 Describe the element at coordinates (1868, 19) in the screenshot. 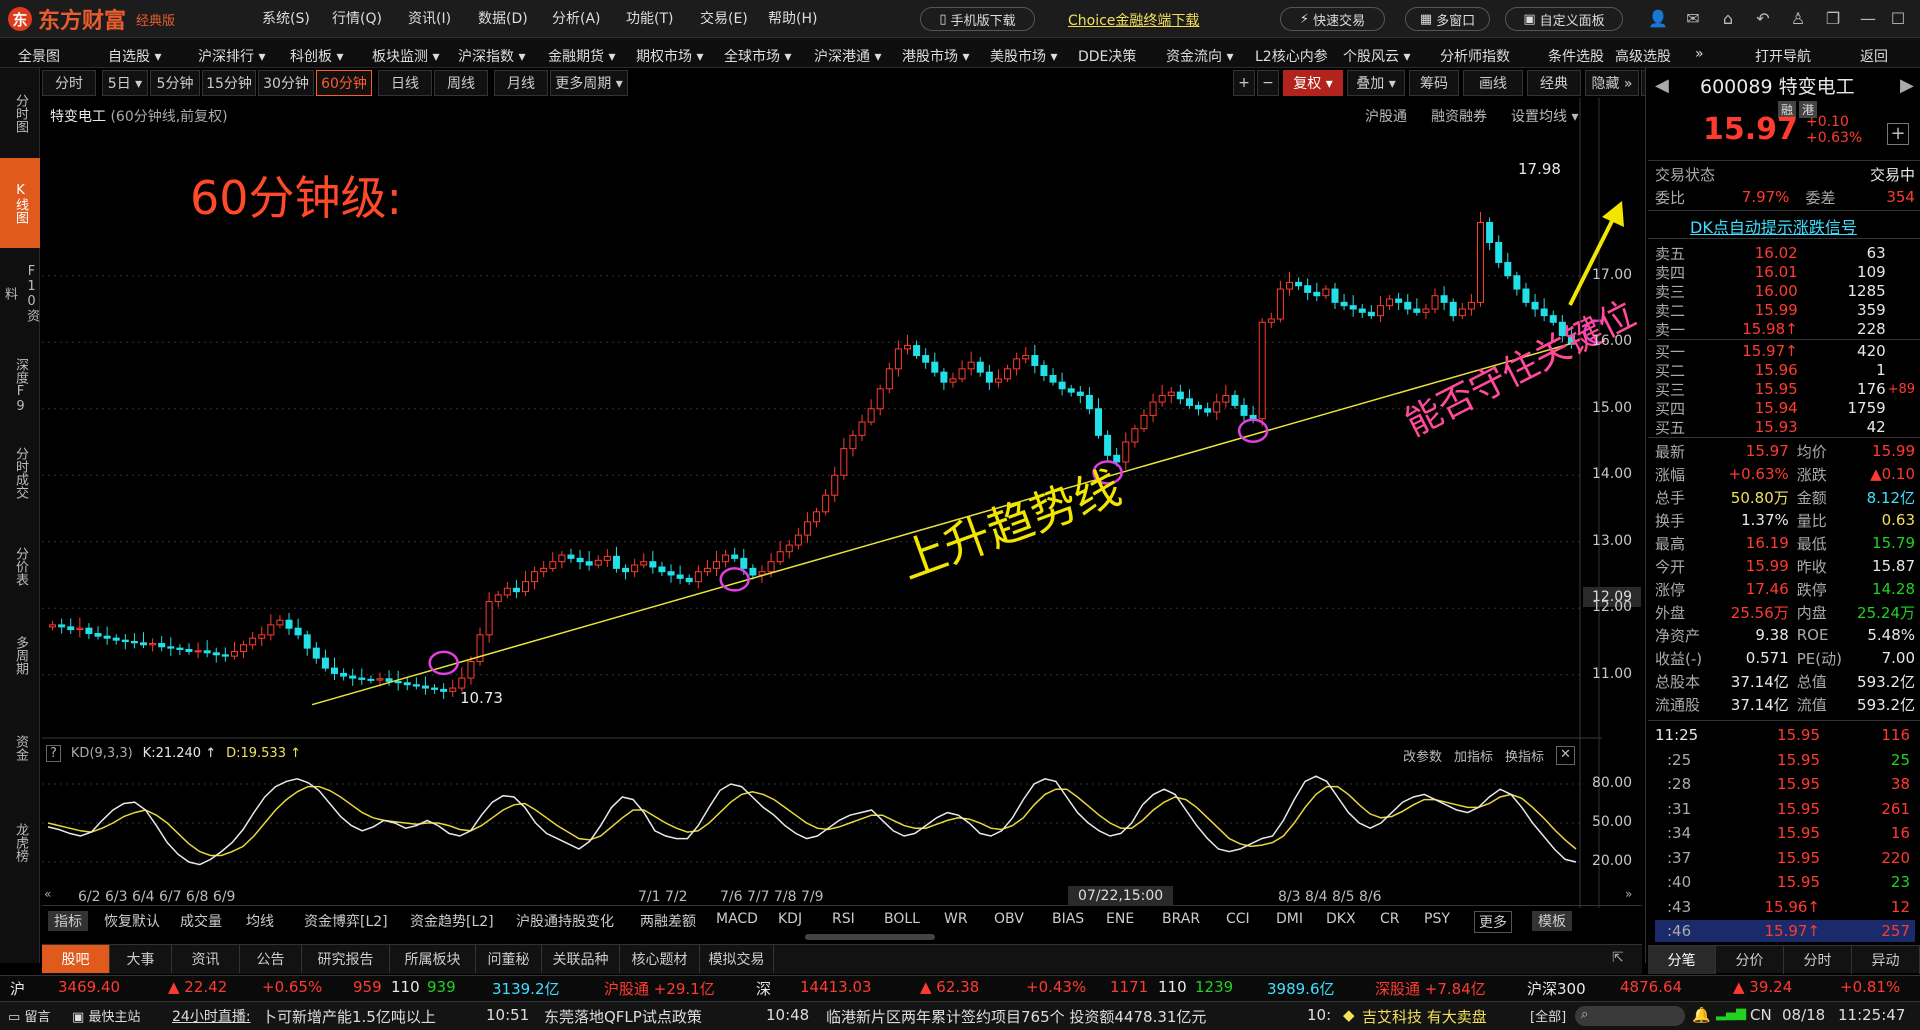

I see `minimize-icon: —` at that location.